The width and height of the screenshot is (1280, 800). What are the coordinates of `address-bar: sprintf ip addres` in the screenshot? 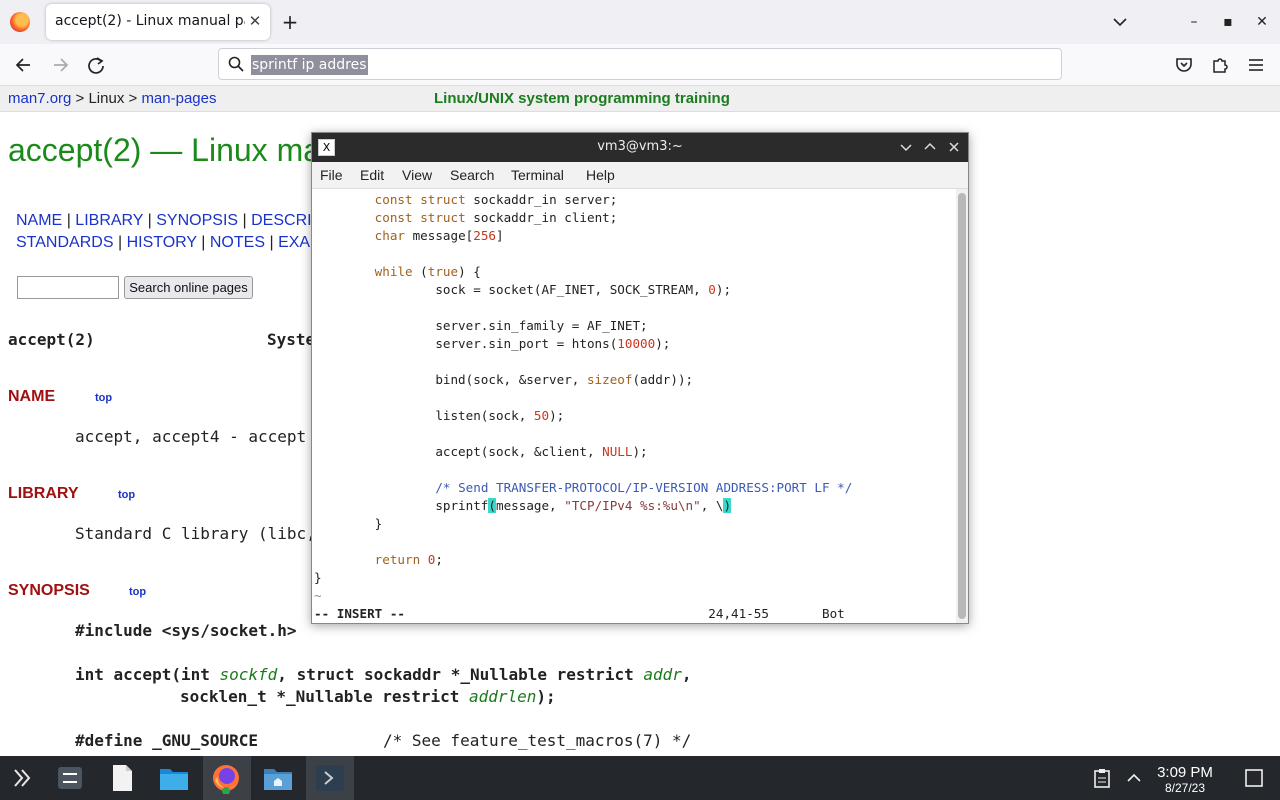 It's located at (640, 64).